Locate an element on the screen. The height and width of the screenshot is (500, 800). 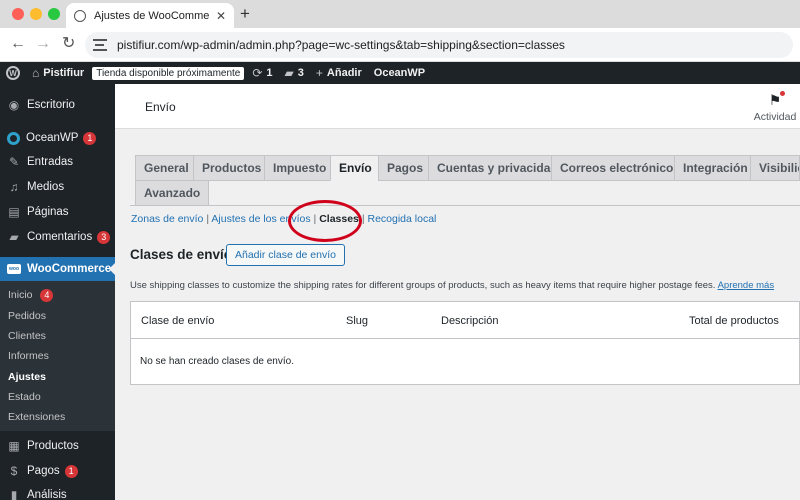
sidebar-item-escritorio: ◉ Escritorio is located at coordinates (57, 105).